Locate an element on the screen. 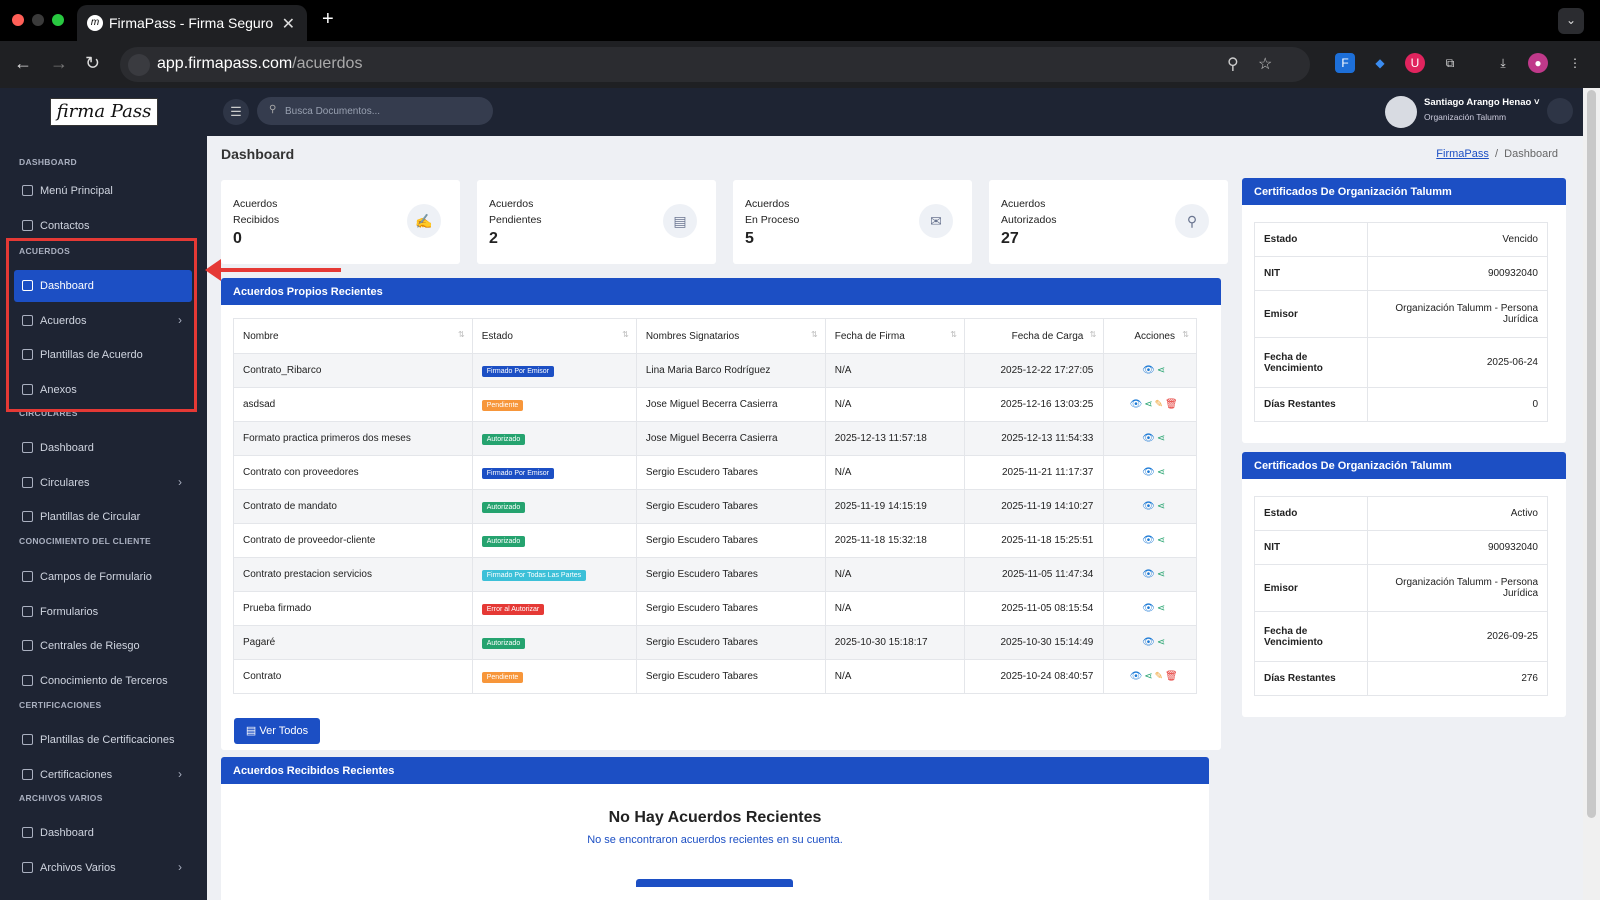 The image size is (1600, 917). status-cell: Autorizado is located at coordinates (554, 540).